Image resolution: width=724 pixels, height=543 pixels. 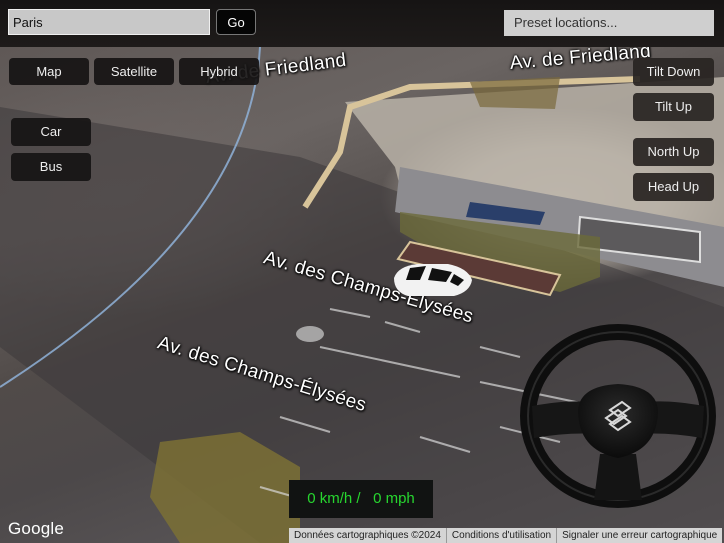 I want to click on map-type-satellite-button: Satellite, so click(x=134, y=71).